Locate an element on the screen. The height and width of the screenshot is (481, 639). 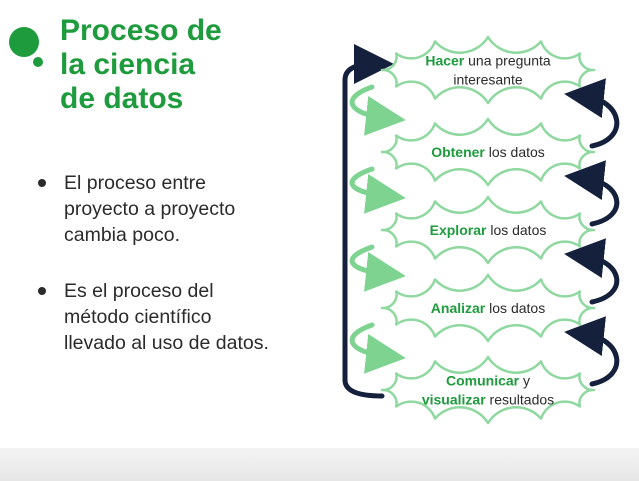
process-step-cloud: Analizar los datos is located at coordinates (488, 308).